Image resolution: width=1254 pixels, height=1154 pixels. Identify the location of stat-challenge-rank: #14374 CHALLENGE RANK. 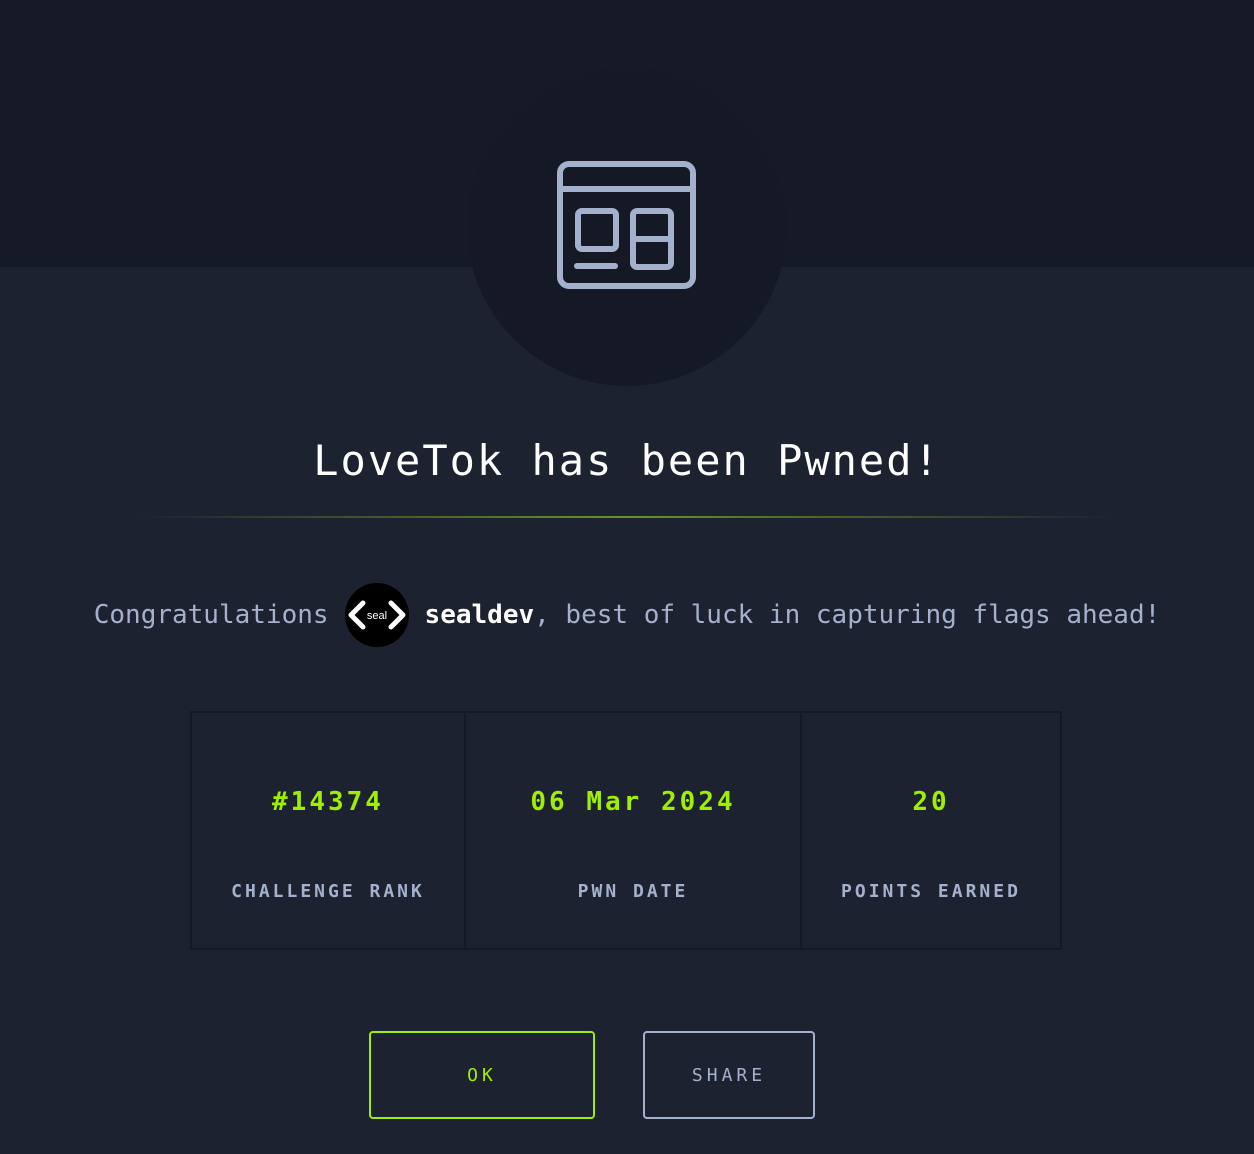
(329, 830).